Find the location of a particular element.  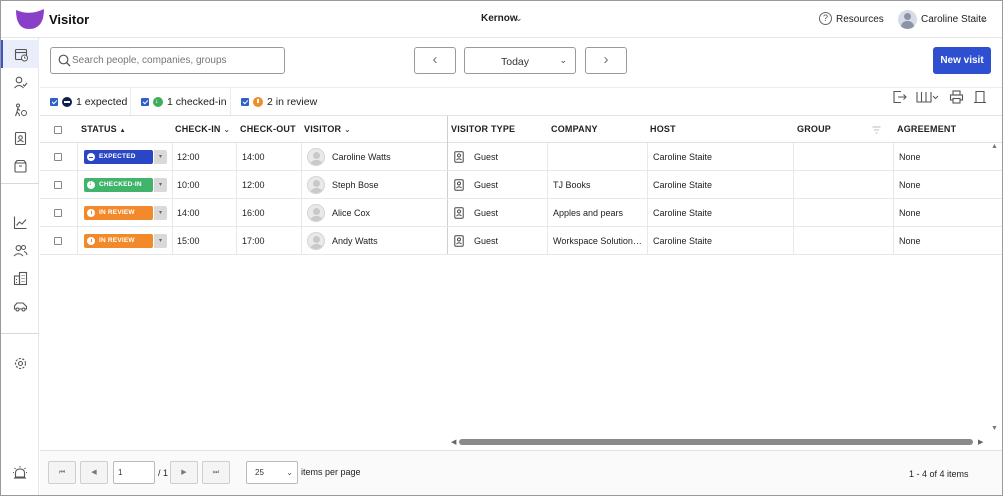

export-icon is located at coordinates (900, 97).